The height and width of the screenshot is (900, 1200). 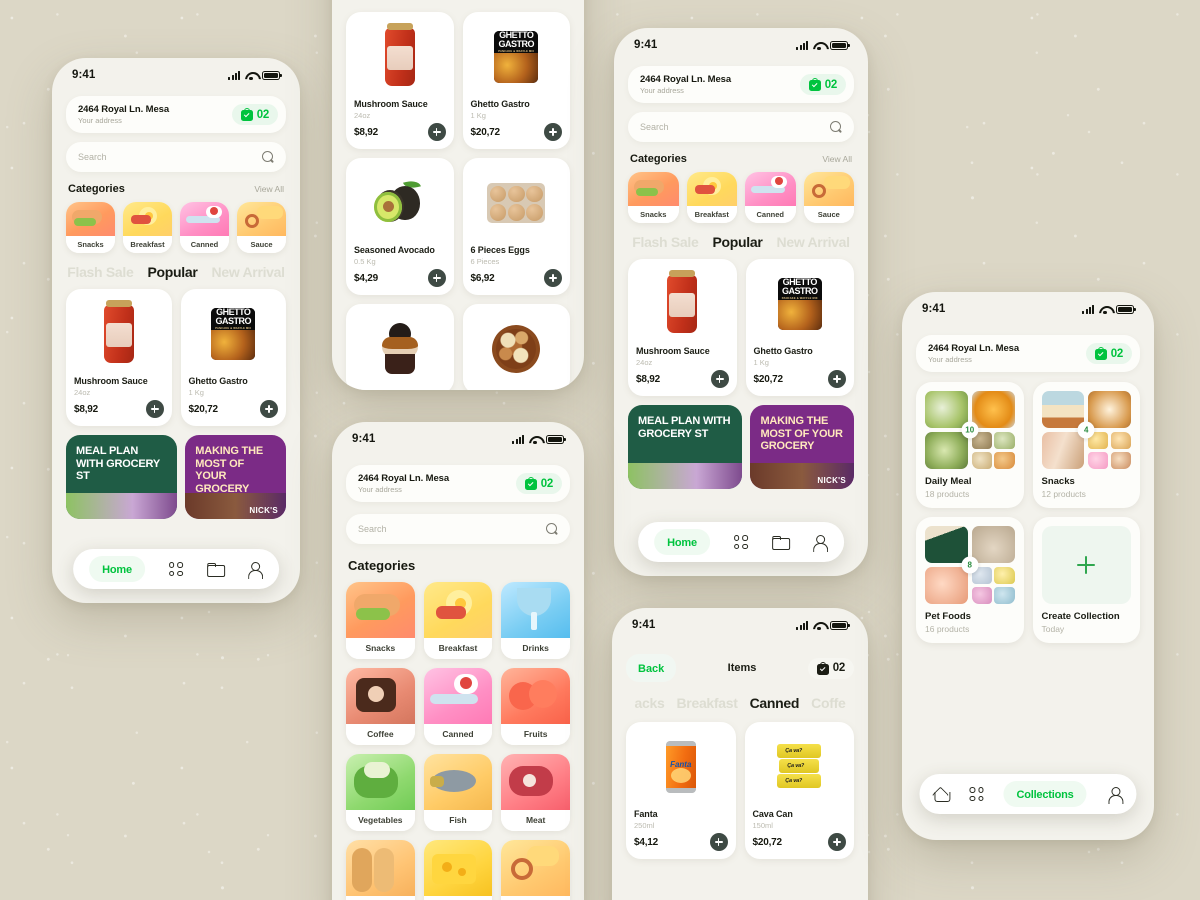 What do you see at coordinates (380, 706) in the screenshot?
I see `category-tile-coffee: Coffee` at bounding box center [380, 706].